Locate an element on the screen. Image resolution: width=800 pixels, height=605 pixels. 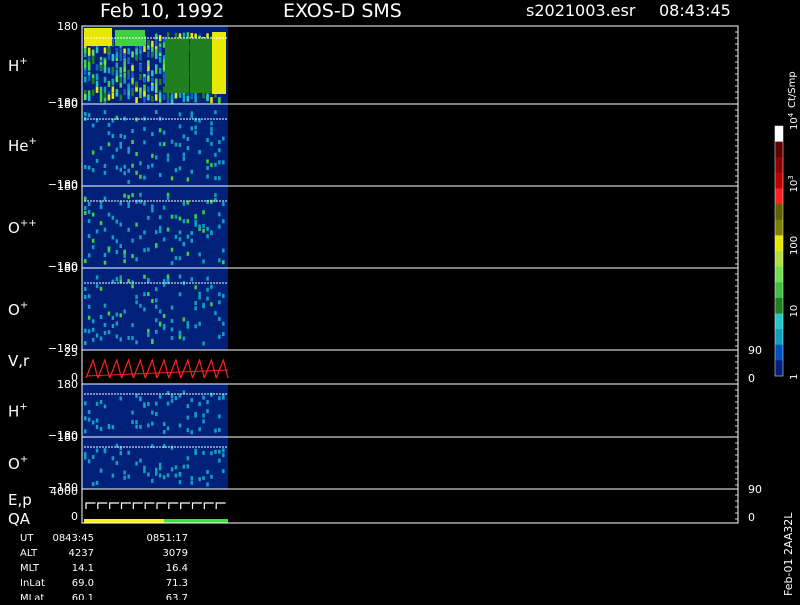
ylabel: O+ is located at coordinates (18, 463).